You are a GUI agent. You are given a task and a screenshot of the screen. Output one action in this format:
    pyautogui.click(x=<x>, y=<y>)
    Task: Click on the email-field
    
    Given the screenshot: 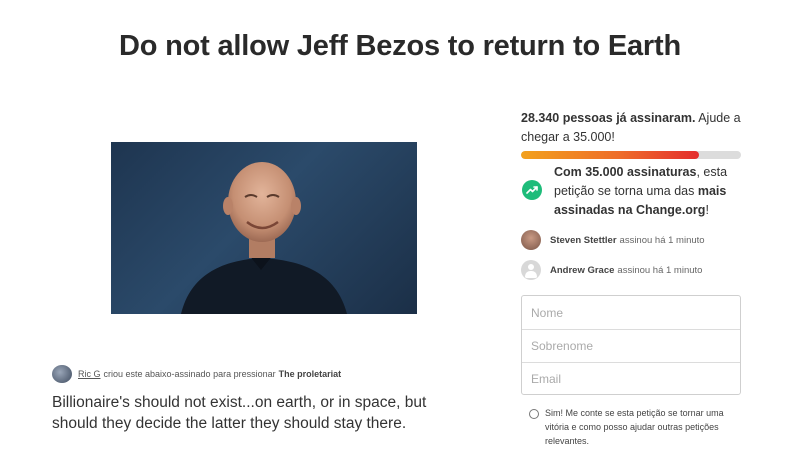 What is the action you would take?
    pyautogui.click(x=631, y=378)
    